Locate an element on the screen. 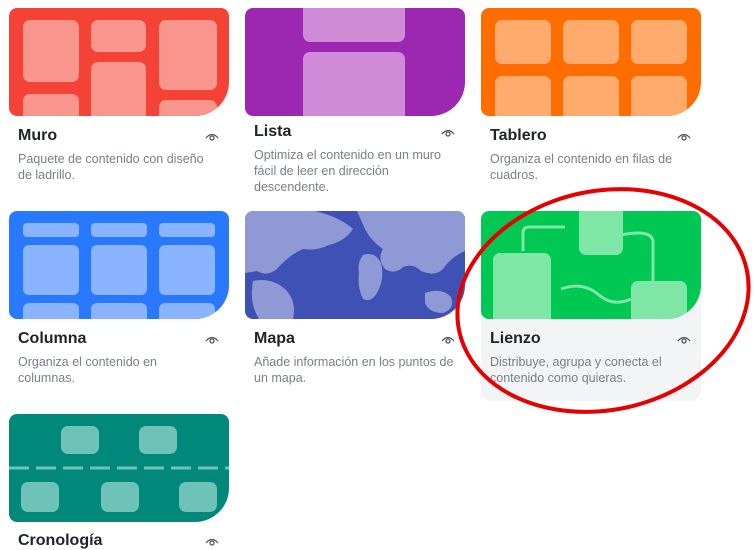  timeline-illustration is located at coordinates (119, 468).